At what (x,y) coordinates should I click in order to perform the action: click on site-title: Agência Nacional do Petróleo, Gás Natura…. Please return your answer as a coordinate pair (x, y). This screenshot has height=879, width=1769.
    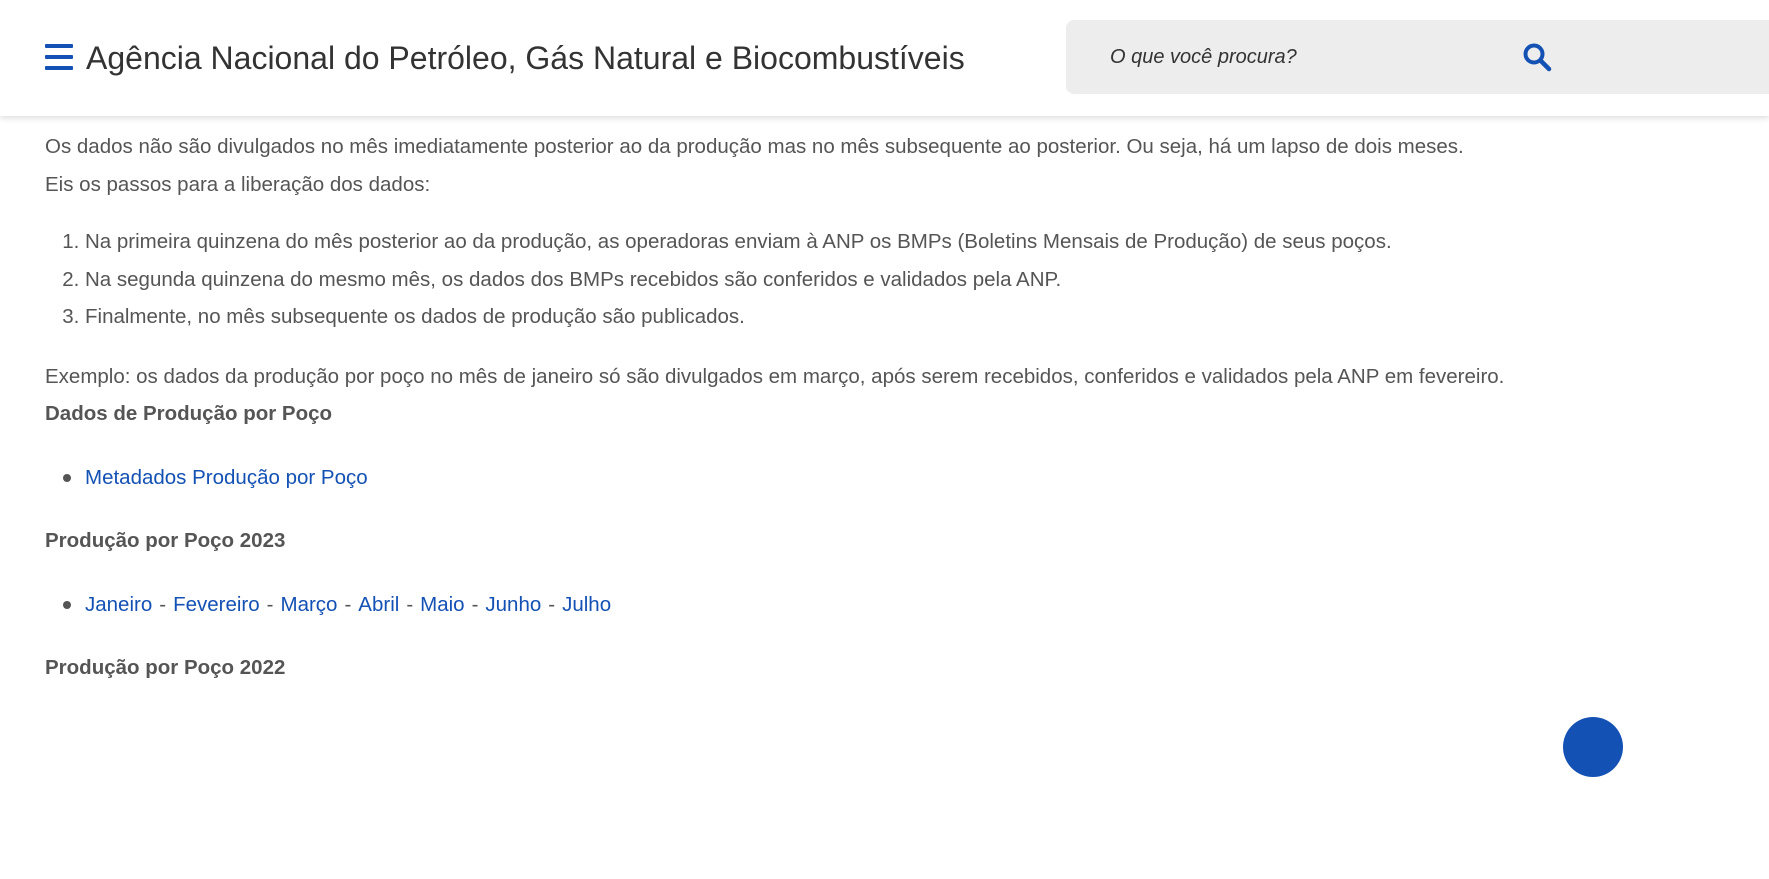
    Looking at the image, I should click on (525, 58).